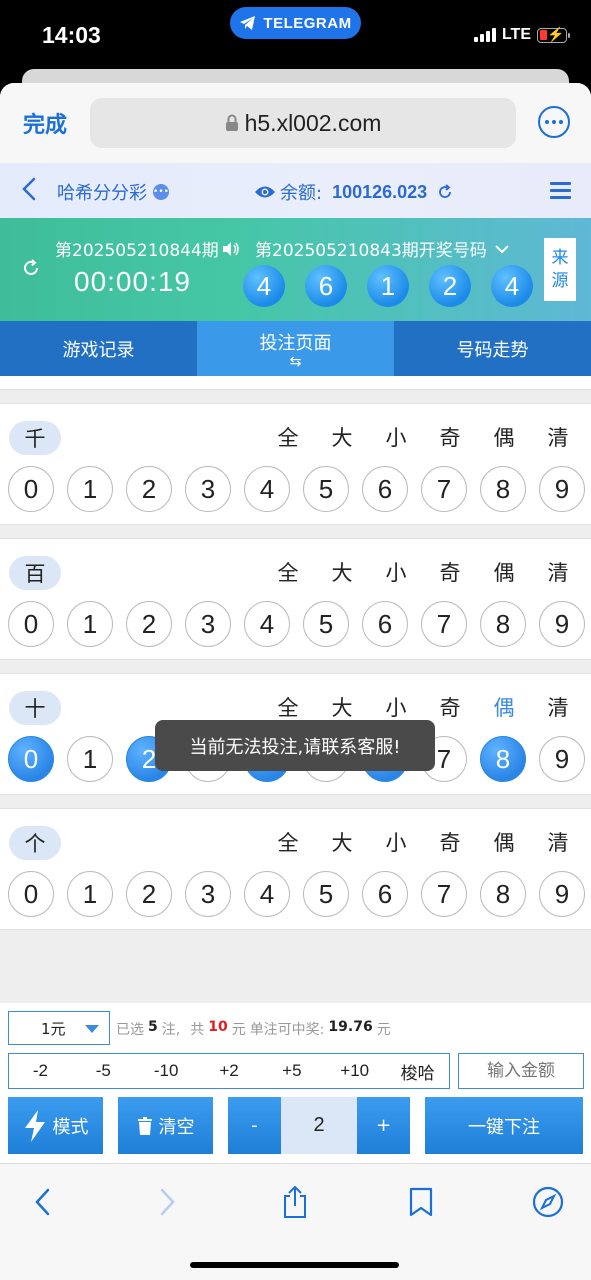 This screenshot has height=1280, width=591. Describe the element at coordinates (492, 348) in the screenshot. I see `tab-number-trend: 号码走势` at that location.